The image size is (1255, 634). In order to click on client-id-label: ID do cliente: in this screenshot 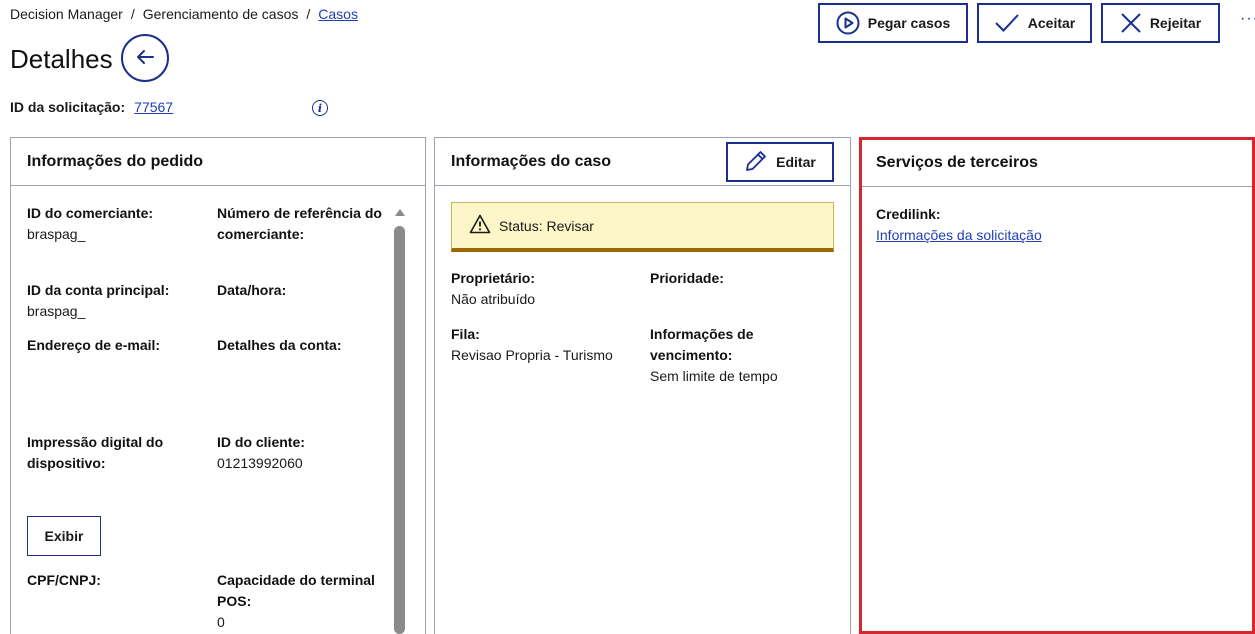, I will do `click(261, 442)`.